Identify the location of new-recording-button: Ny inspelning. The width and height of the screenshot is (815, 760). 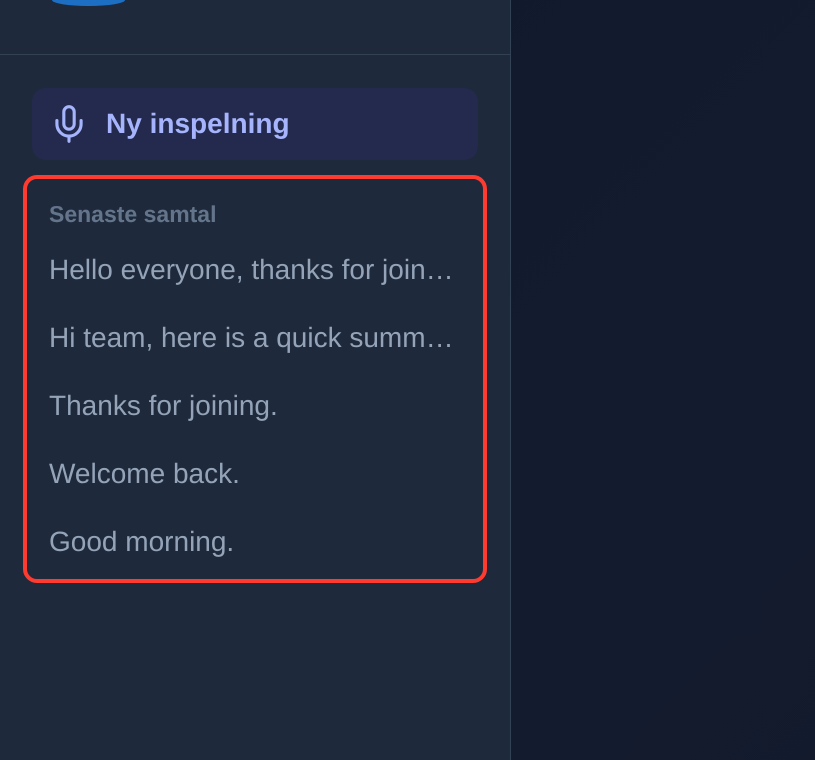
(255, 124).